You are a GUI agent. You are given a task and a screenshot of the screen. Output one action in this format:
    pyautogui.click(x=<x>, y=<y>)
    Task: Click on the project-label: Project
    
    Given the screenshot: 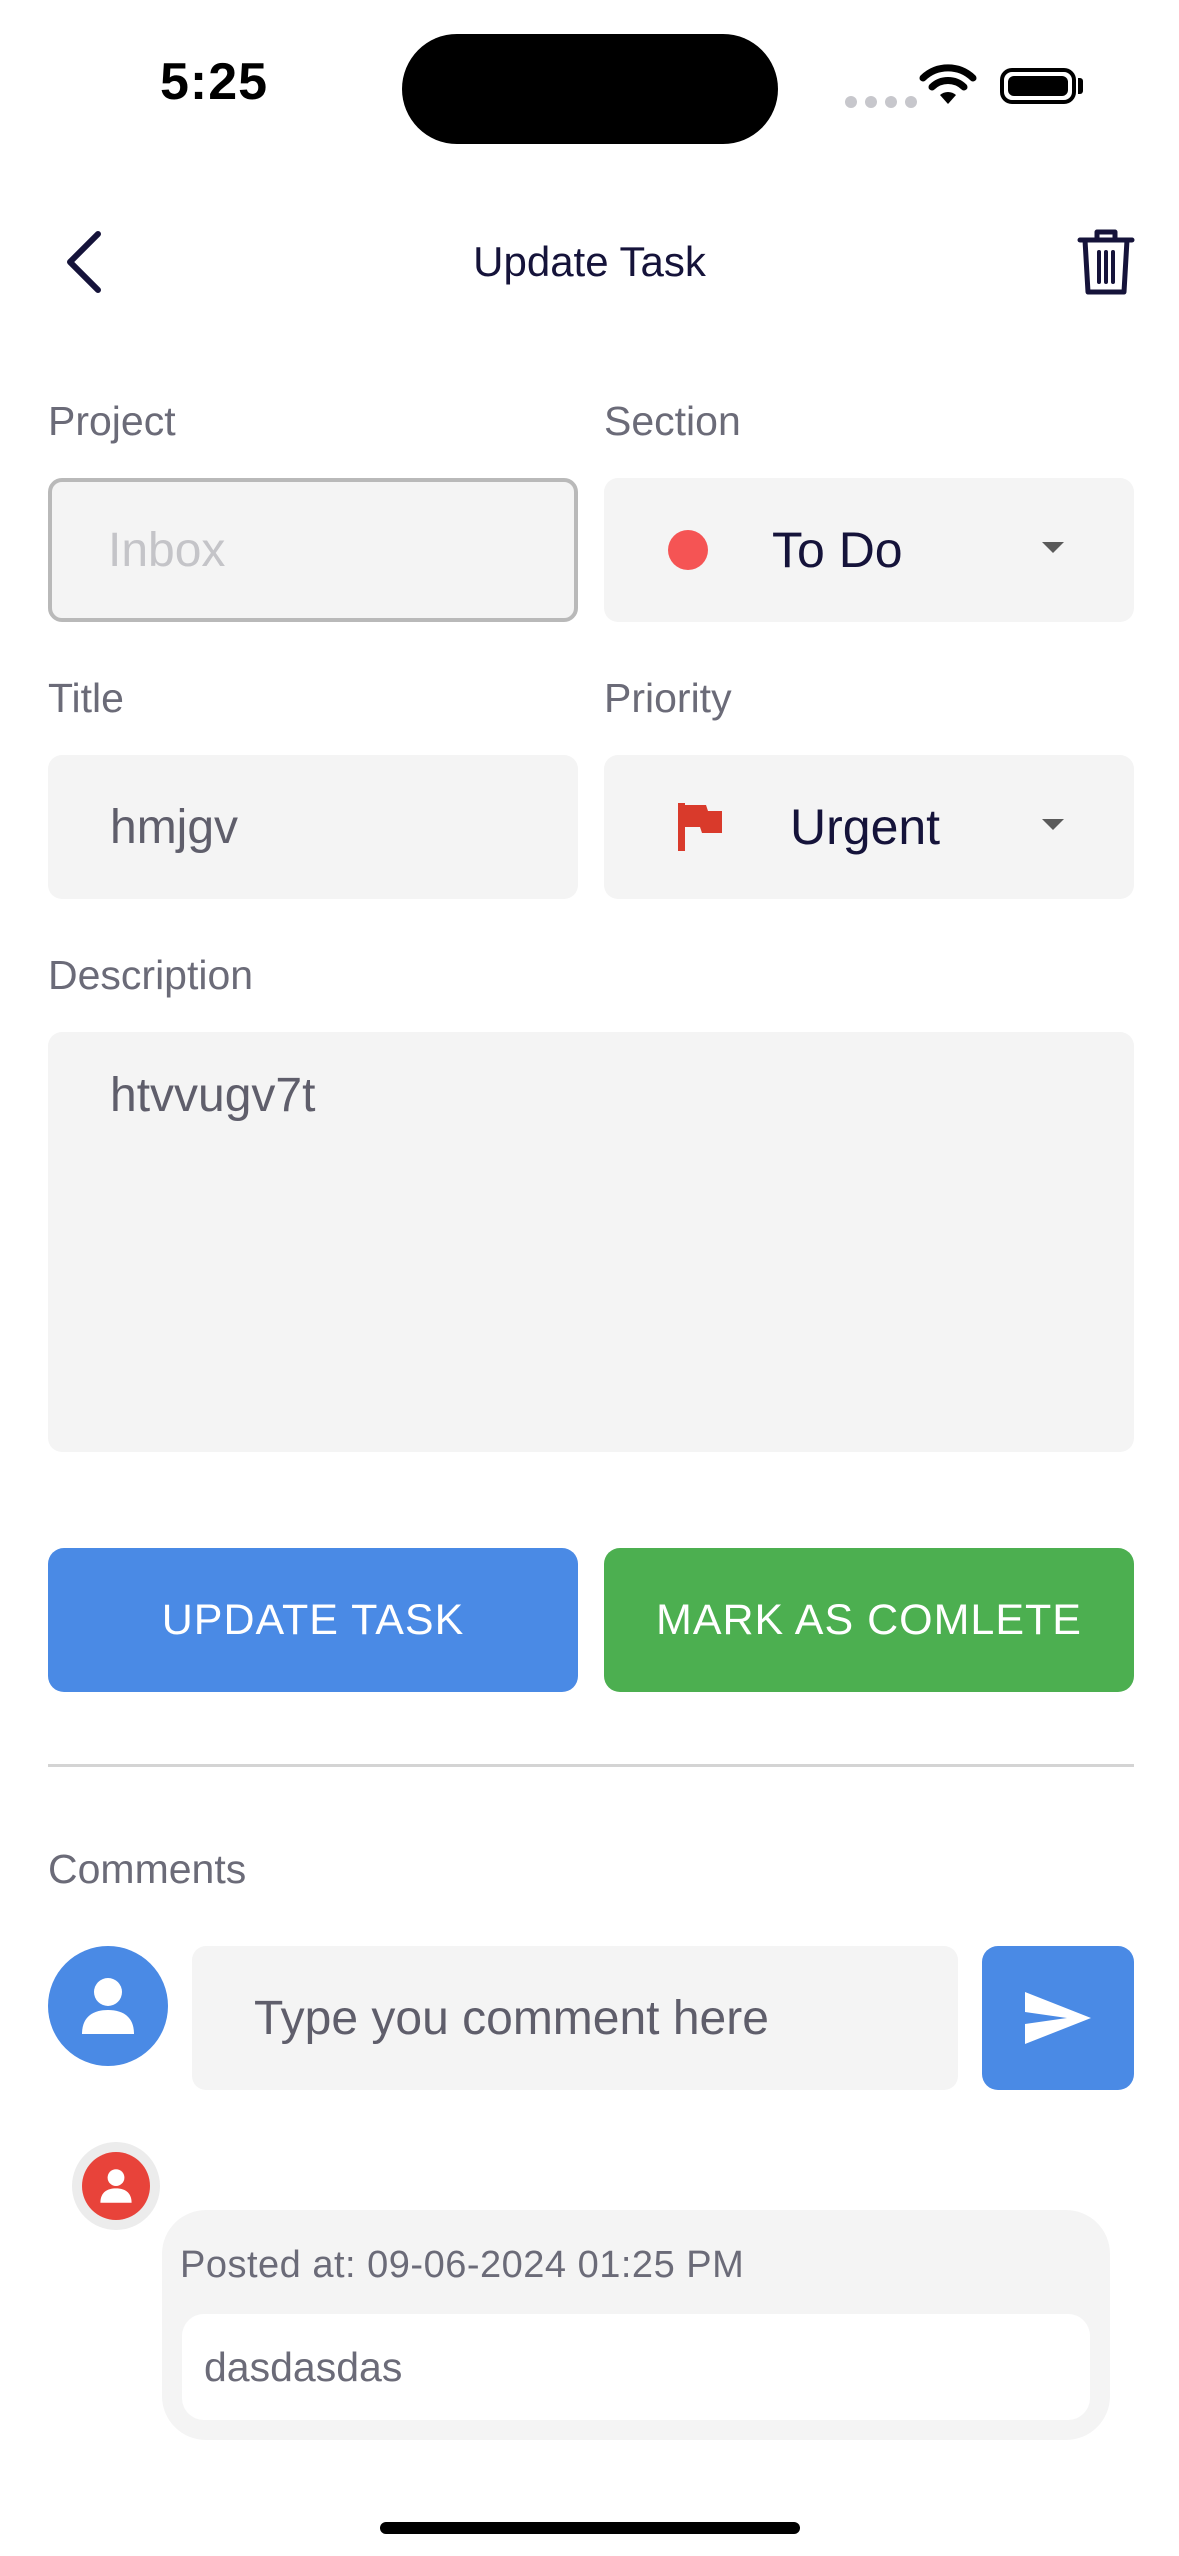 What is the action you would take?
    pyautogui.click(x=112, y=421)
    